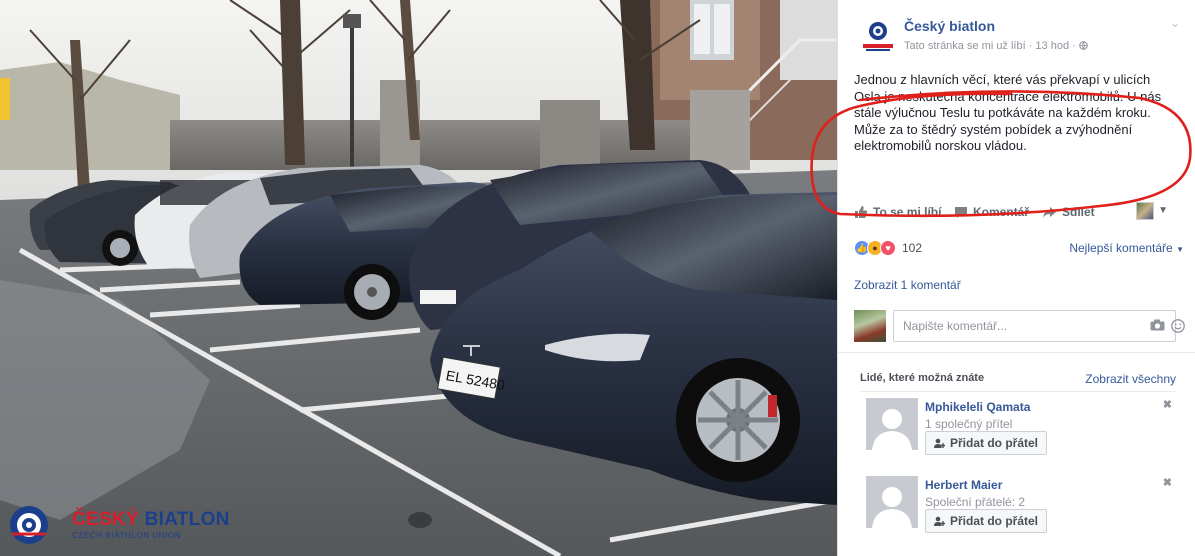 The image size is (1195, 556). Describe the element at coordinates (977, 407) in the screenshot. I see `person-name: Mphikeleli Qamata` at that location.